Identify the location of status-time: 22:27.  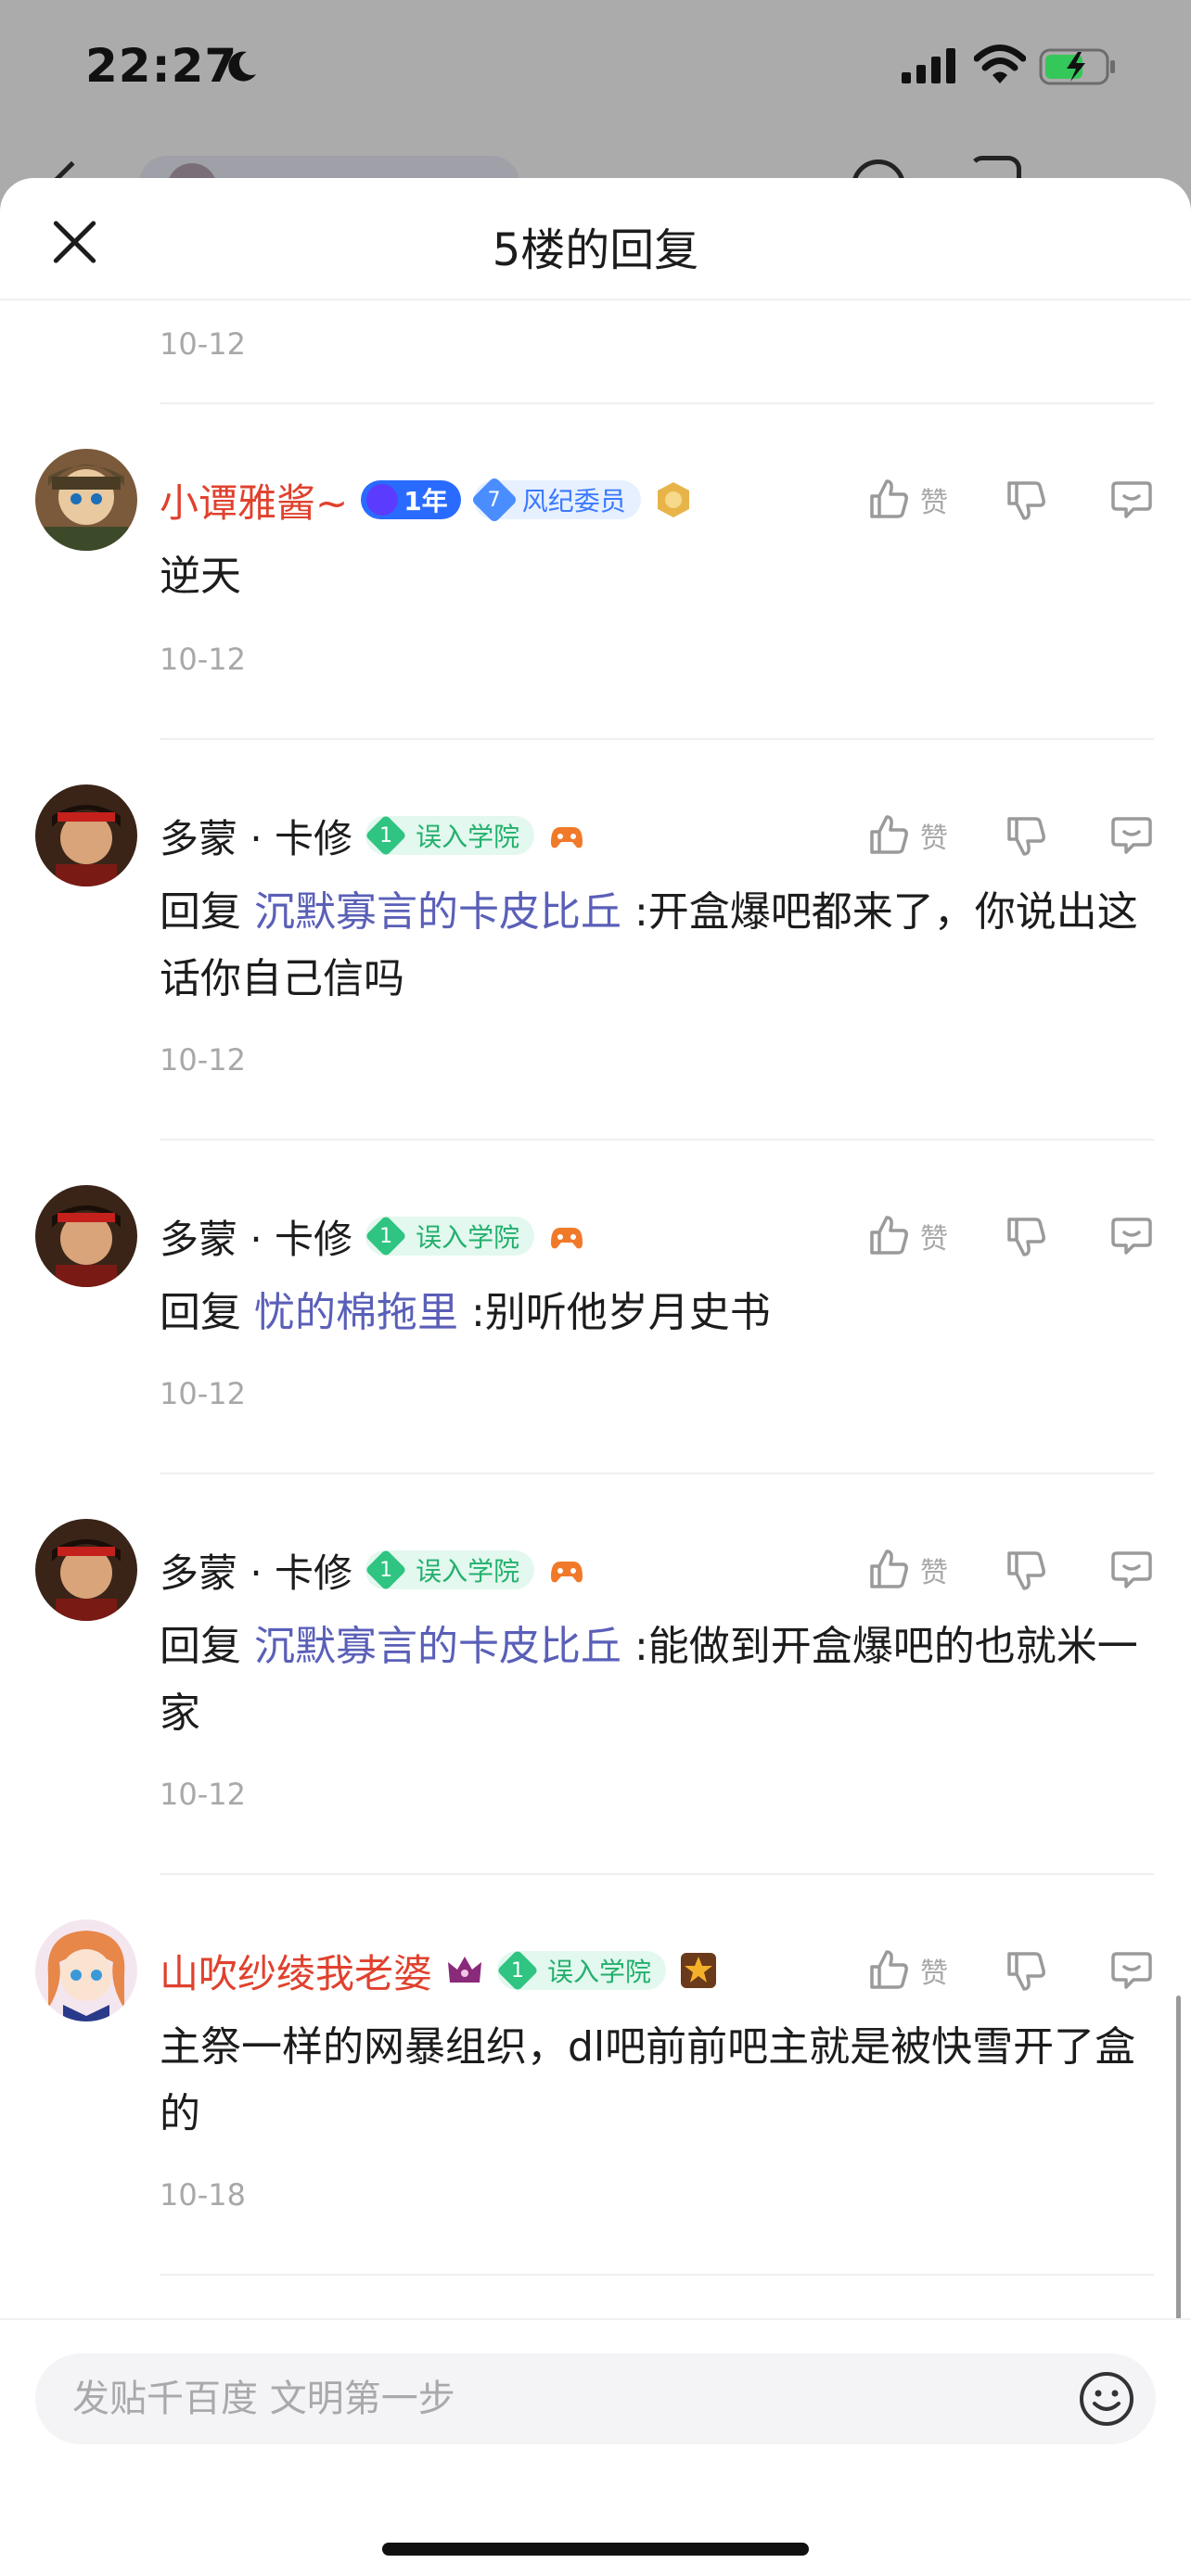
(161, 66).